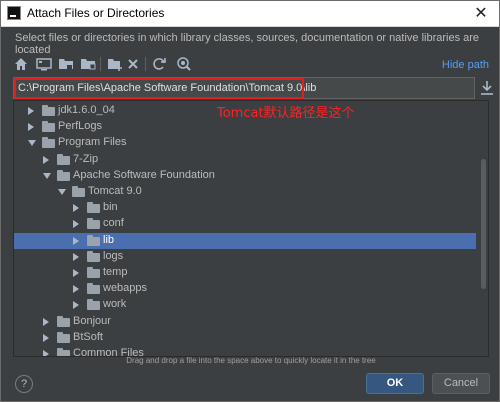 The height and width of the screenshot is (402, 500). I want to click on tree-row: temp, so click(245, 273).